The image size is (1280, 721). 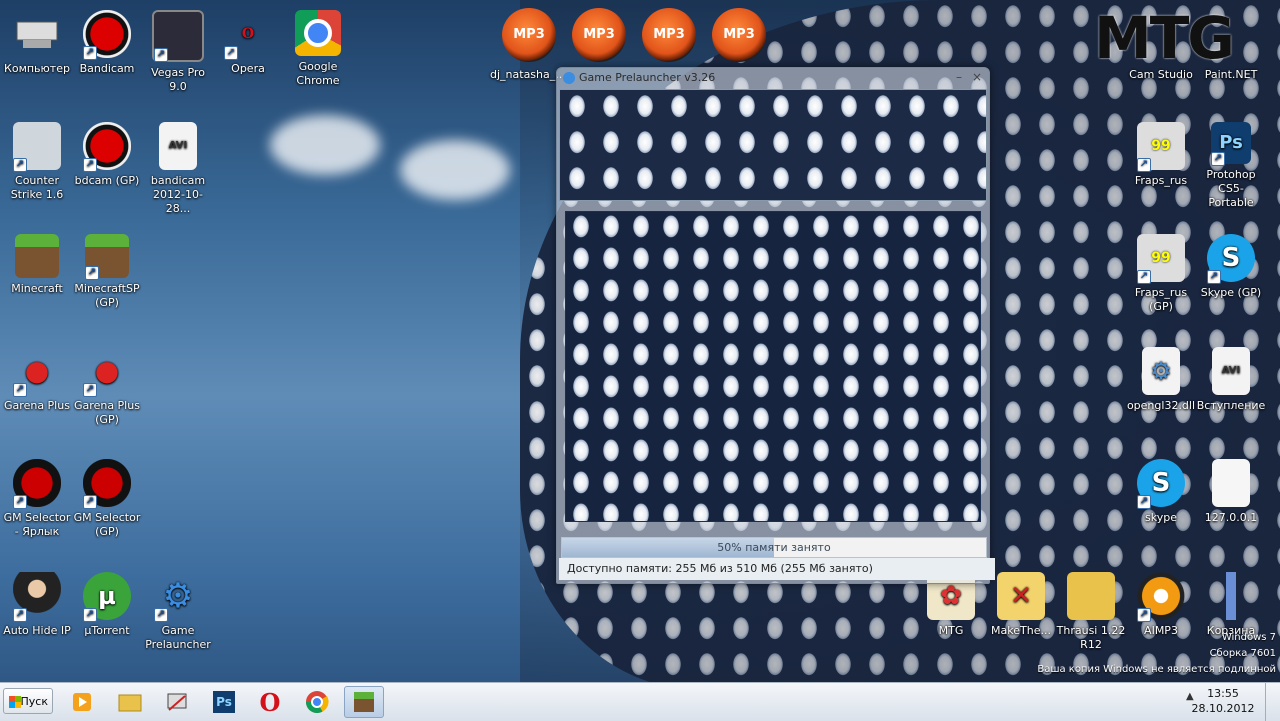 I want to click on icon-label: Vegas Pro 9.0, so click(x=178, y=79).